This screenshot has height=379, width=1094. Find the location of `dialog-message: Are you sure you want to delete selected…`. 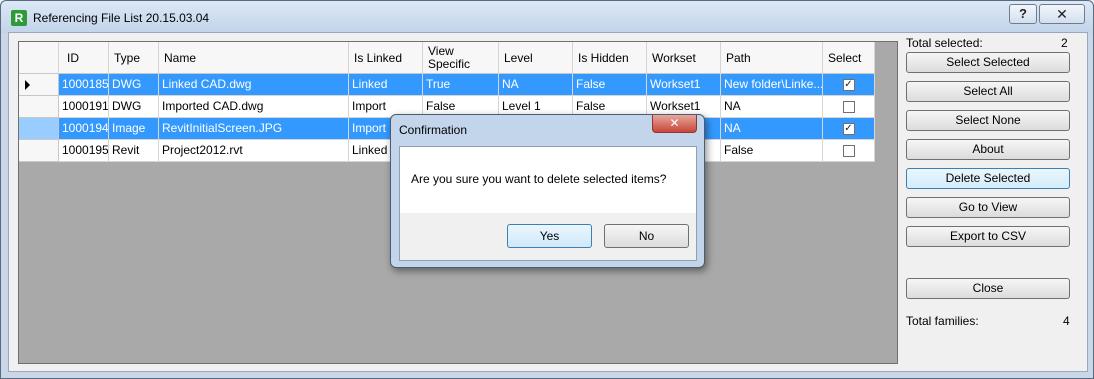

dialog-message: Are you sure you want to delete selected… is located at coordinates (548, 180).